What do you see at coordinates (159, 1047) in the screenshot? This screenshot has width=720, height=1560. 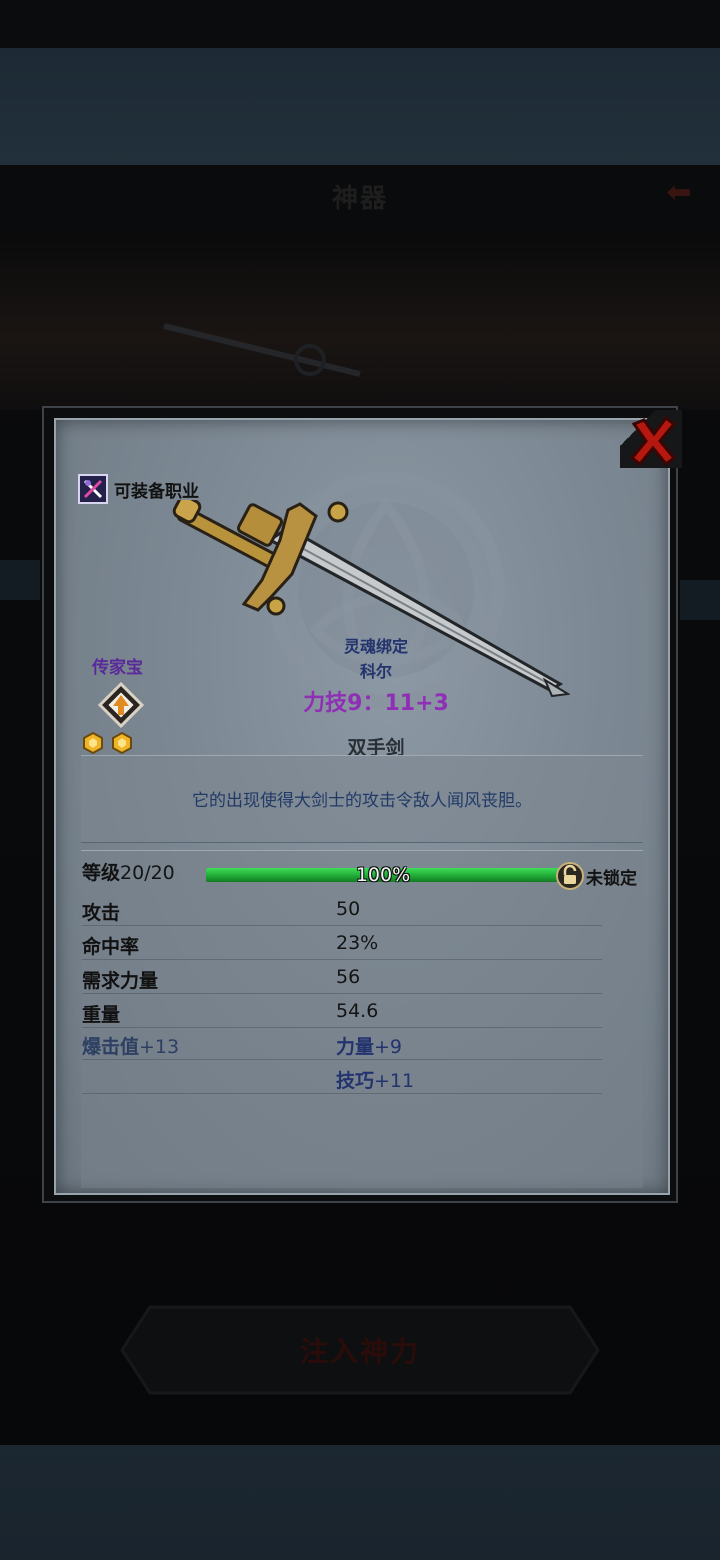 I see `bonus-crit-value: +13` at bounding box center [159, 1047].